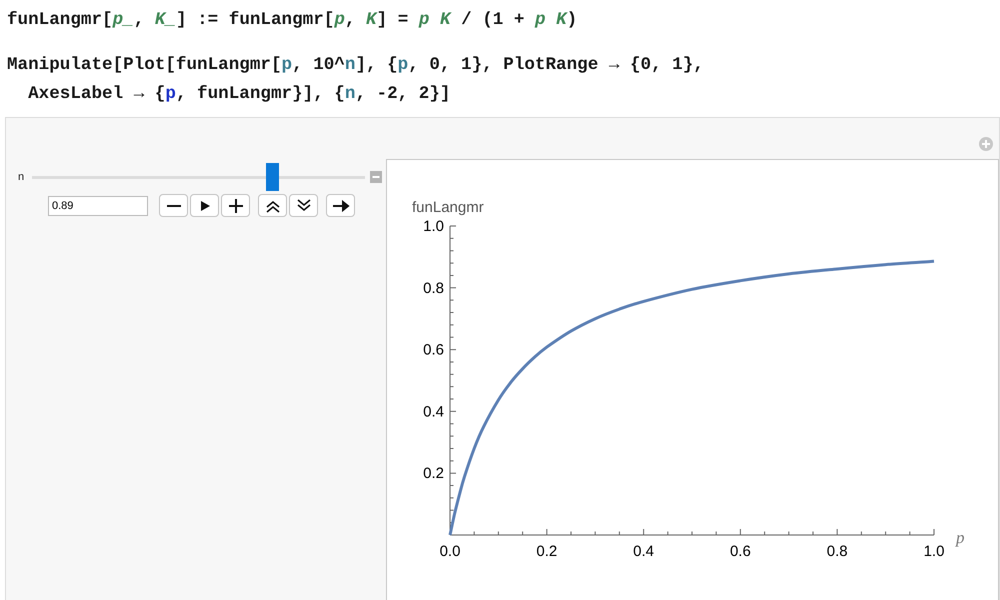 The height and width of the screenshot is (600, 1000). What do you see at coordinates (22, 177) in the screenshot?
I see `slider-label: n` at bounding box center [22, 177].